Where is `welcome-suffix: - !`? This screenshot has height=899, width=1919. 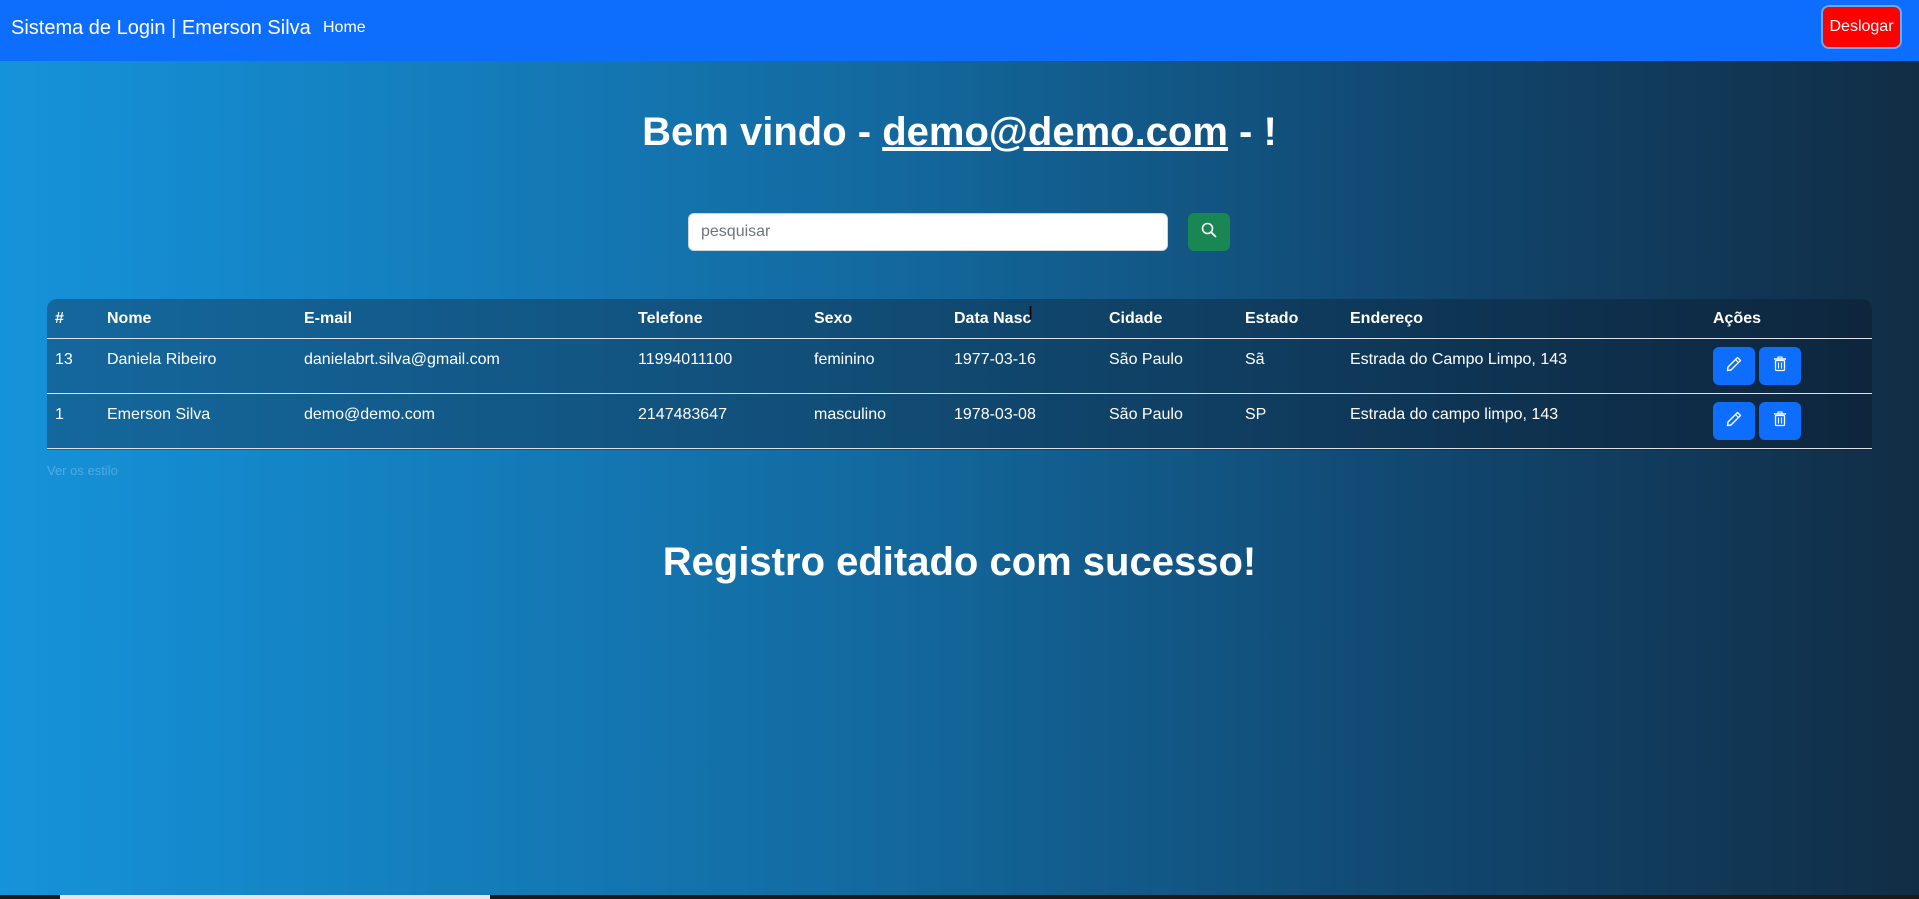 welcome-suffix: - ! is located at coordinates (1252, 132).